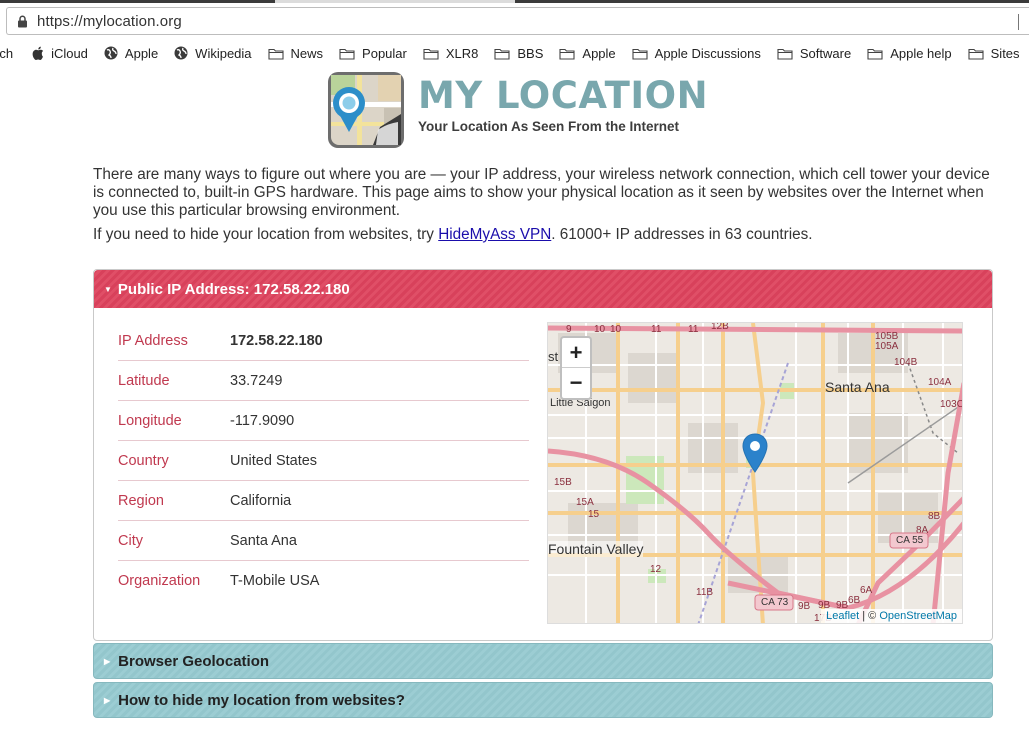  I want to click on svg-text: 15, so click(594, 514).